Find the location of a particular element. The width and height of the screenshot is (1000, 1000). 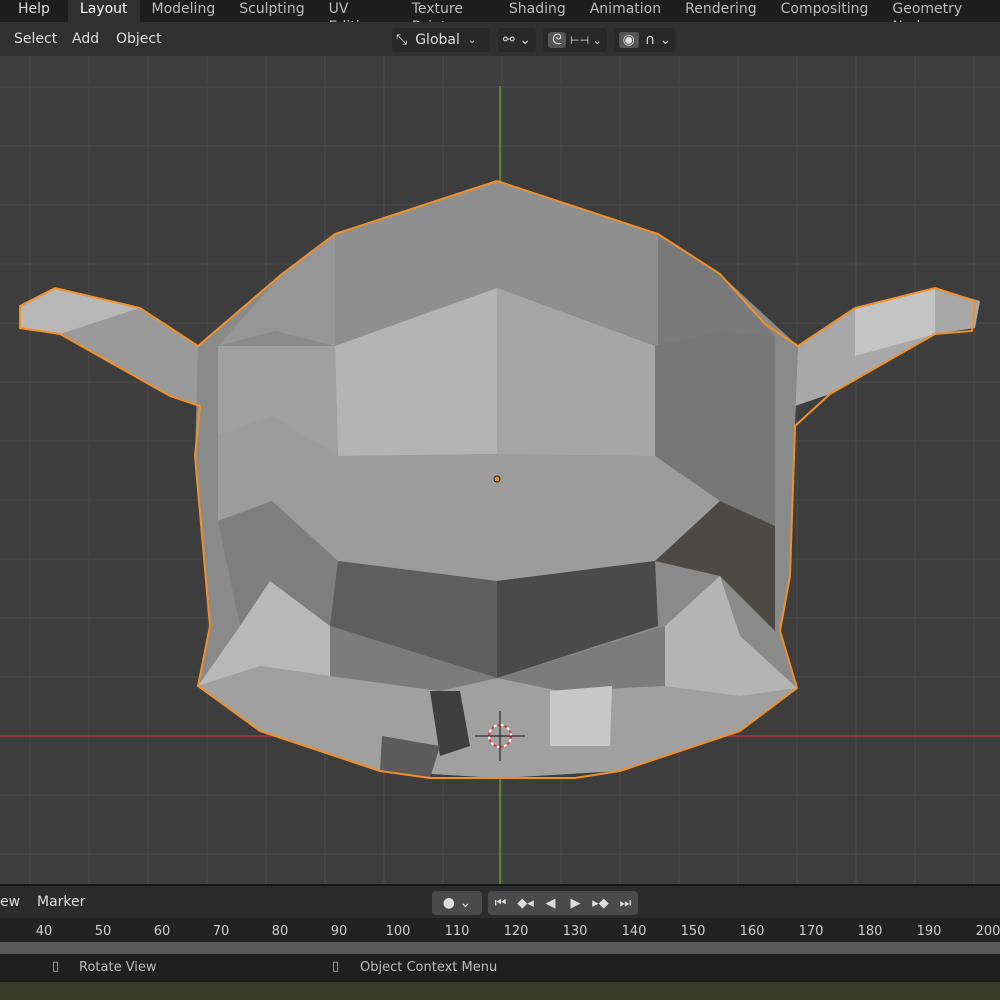

proportional-icon: ◉ is located at coordinates (628, 40).